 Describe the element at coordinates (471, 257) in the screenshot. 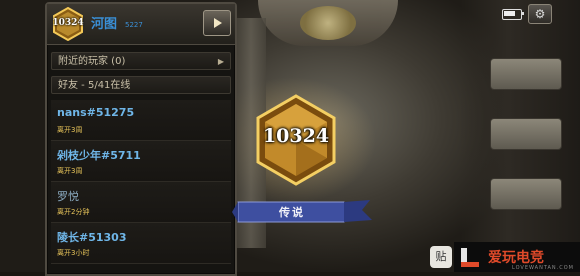

I see `brand-logo-icon` at that location.